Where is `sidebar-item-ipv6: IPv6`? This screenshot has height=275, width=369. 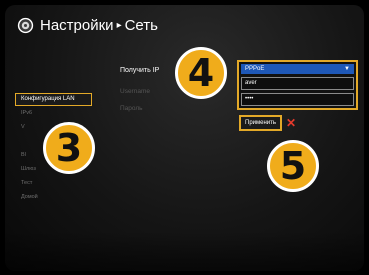
sidebar-item-ipv6: IPv6 is located at coordinates (42, 113).